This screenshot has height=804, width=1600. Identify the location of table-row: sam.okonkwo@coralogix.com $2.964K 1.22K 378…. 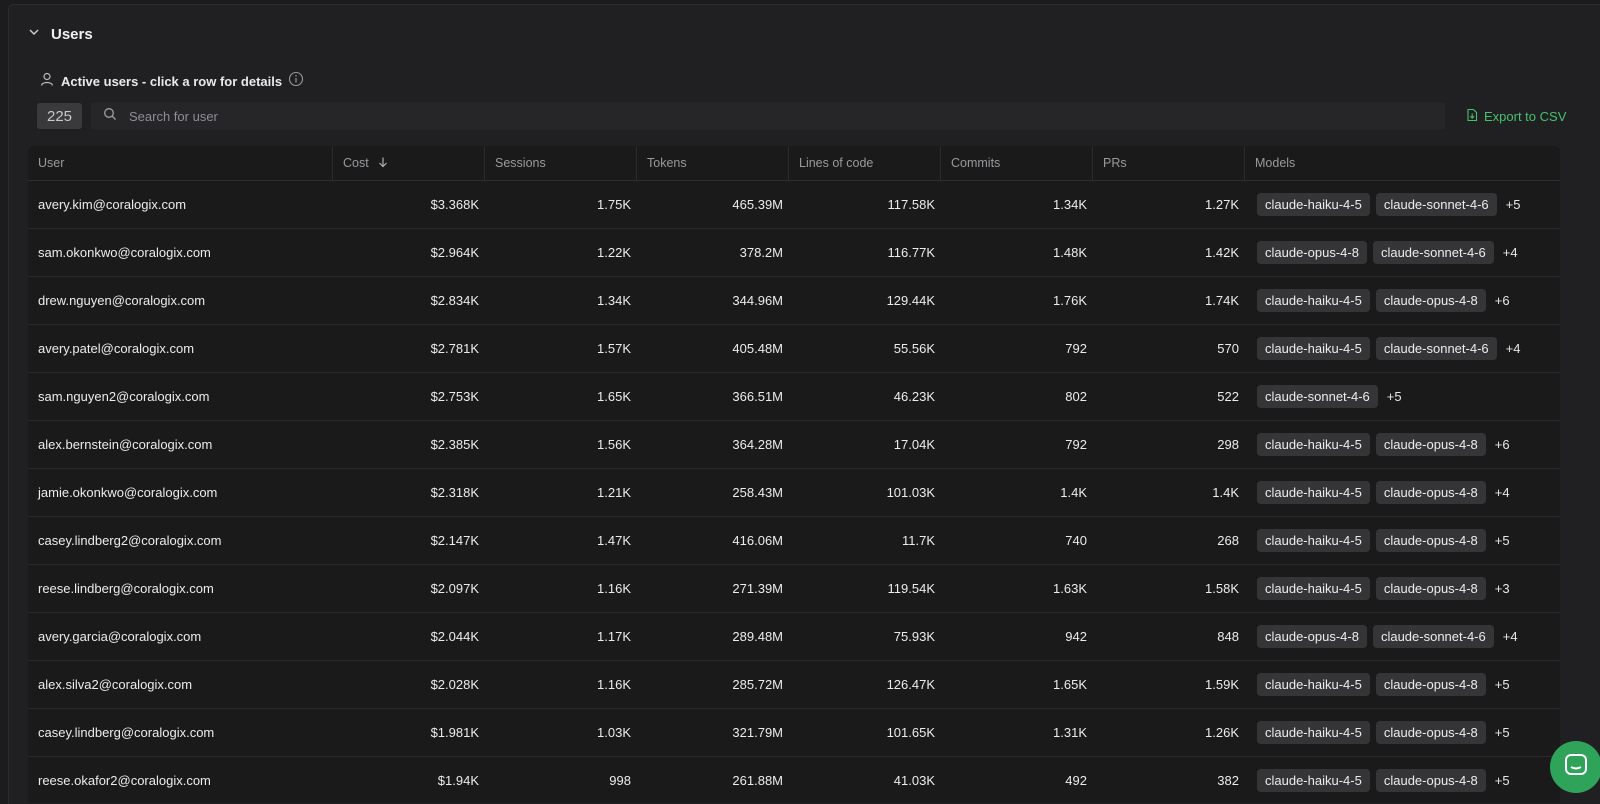
(794, 253).